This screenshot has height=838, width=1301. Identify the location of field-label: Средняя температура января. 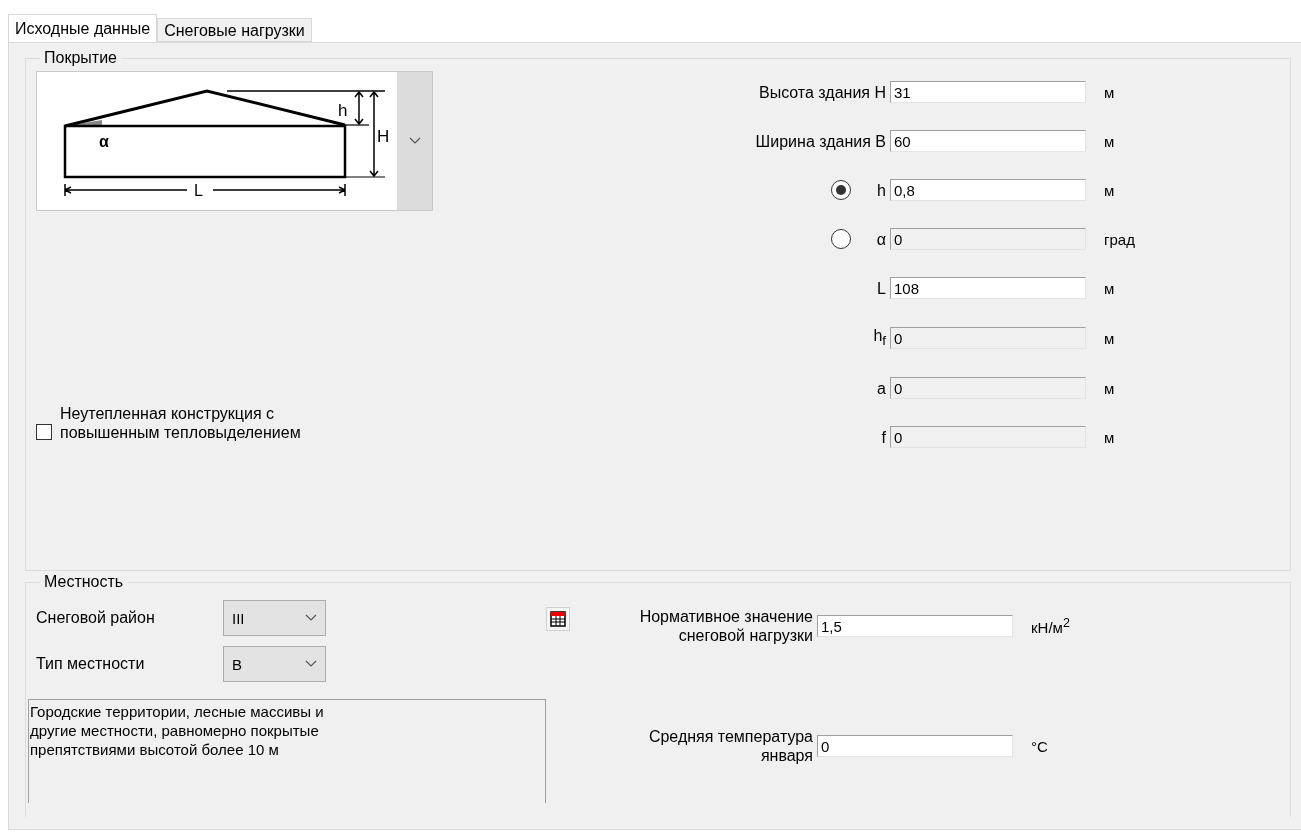
(730, 746).